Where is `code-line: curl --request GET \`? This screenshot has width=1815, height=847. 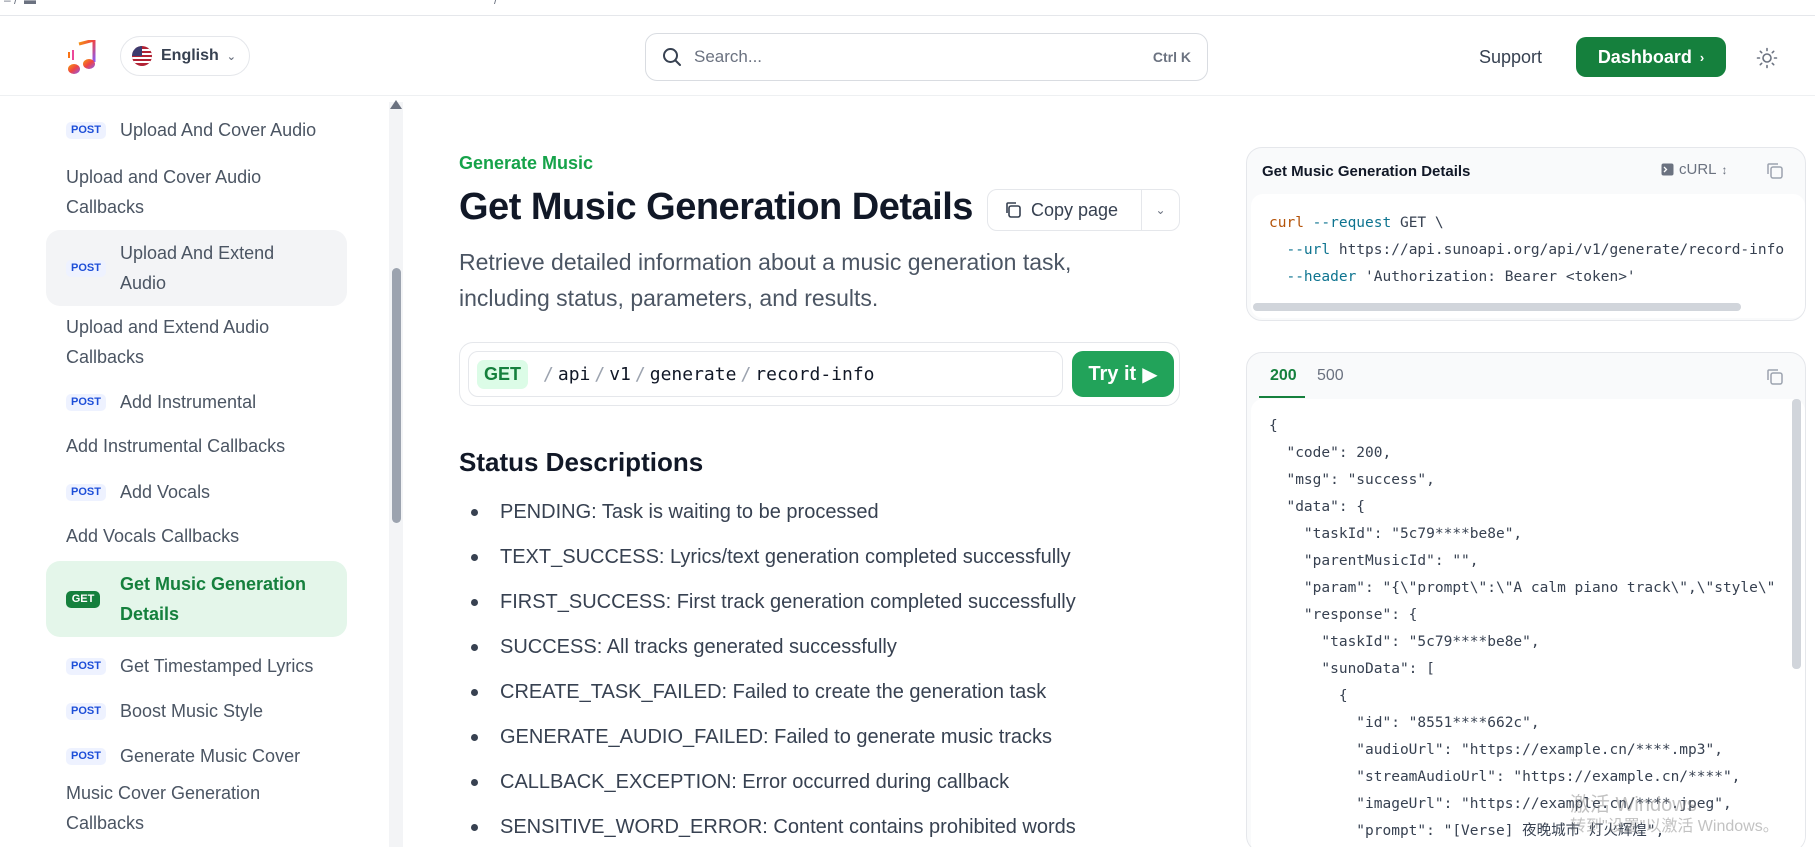
code-line: curl --request GET \ is located at coordinates (1356, 223).